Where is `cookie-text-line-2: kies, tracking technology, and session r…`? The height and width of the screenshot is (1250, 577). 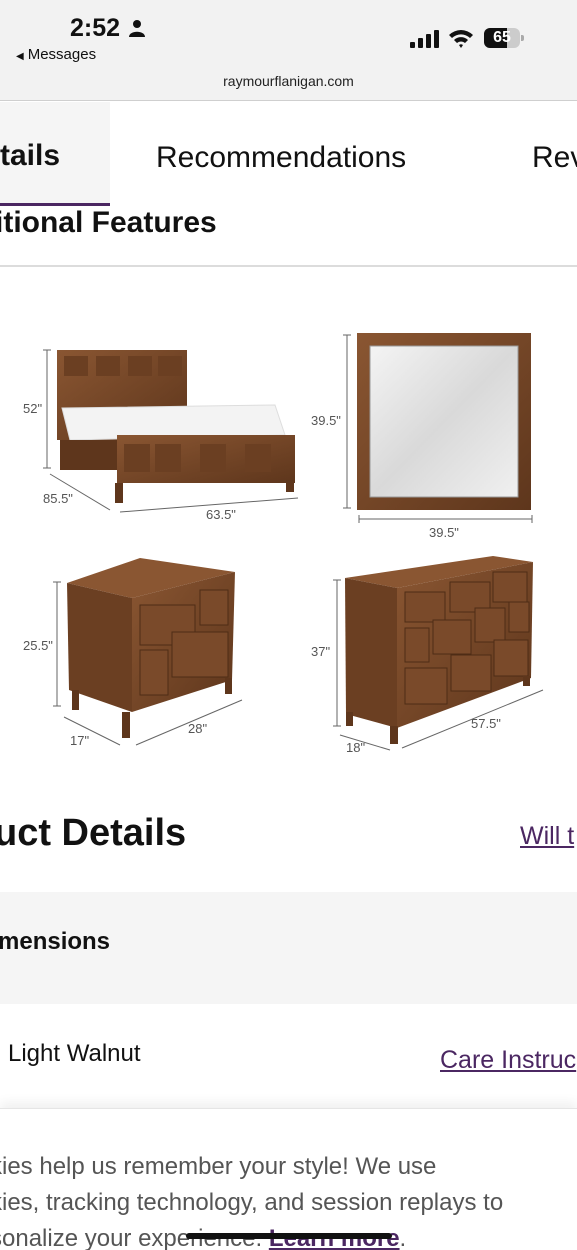 cookie-text-line-2: kies, tracking technology, and session r… is located at coordinates (252, 1202).